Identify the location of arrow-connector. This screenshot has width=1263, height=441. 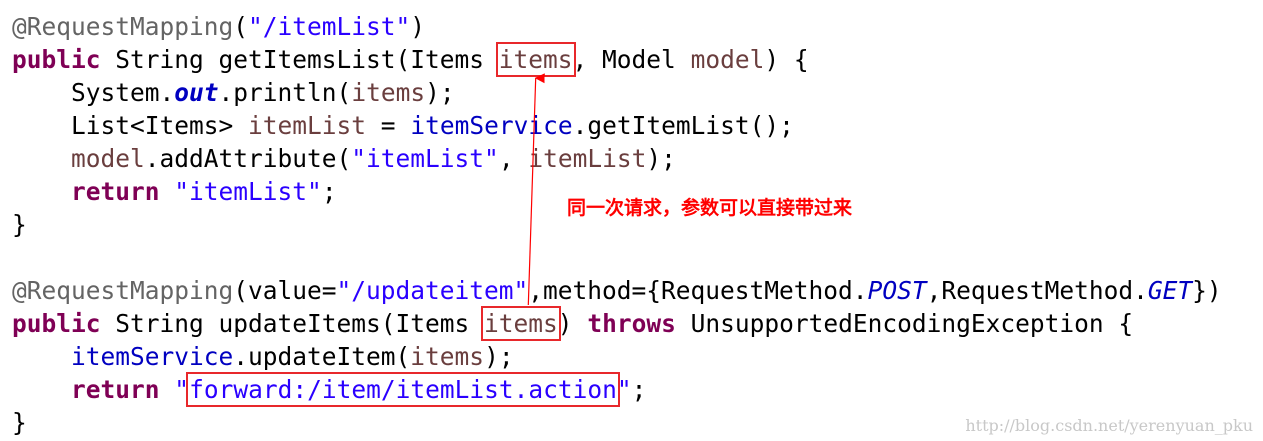
(536, 189).